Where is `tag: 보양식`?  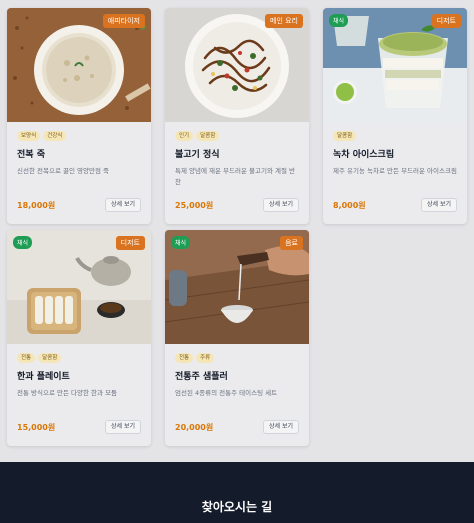 tag: 보양식 is located at coordinates (29, 136).